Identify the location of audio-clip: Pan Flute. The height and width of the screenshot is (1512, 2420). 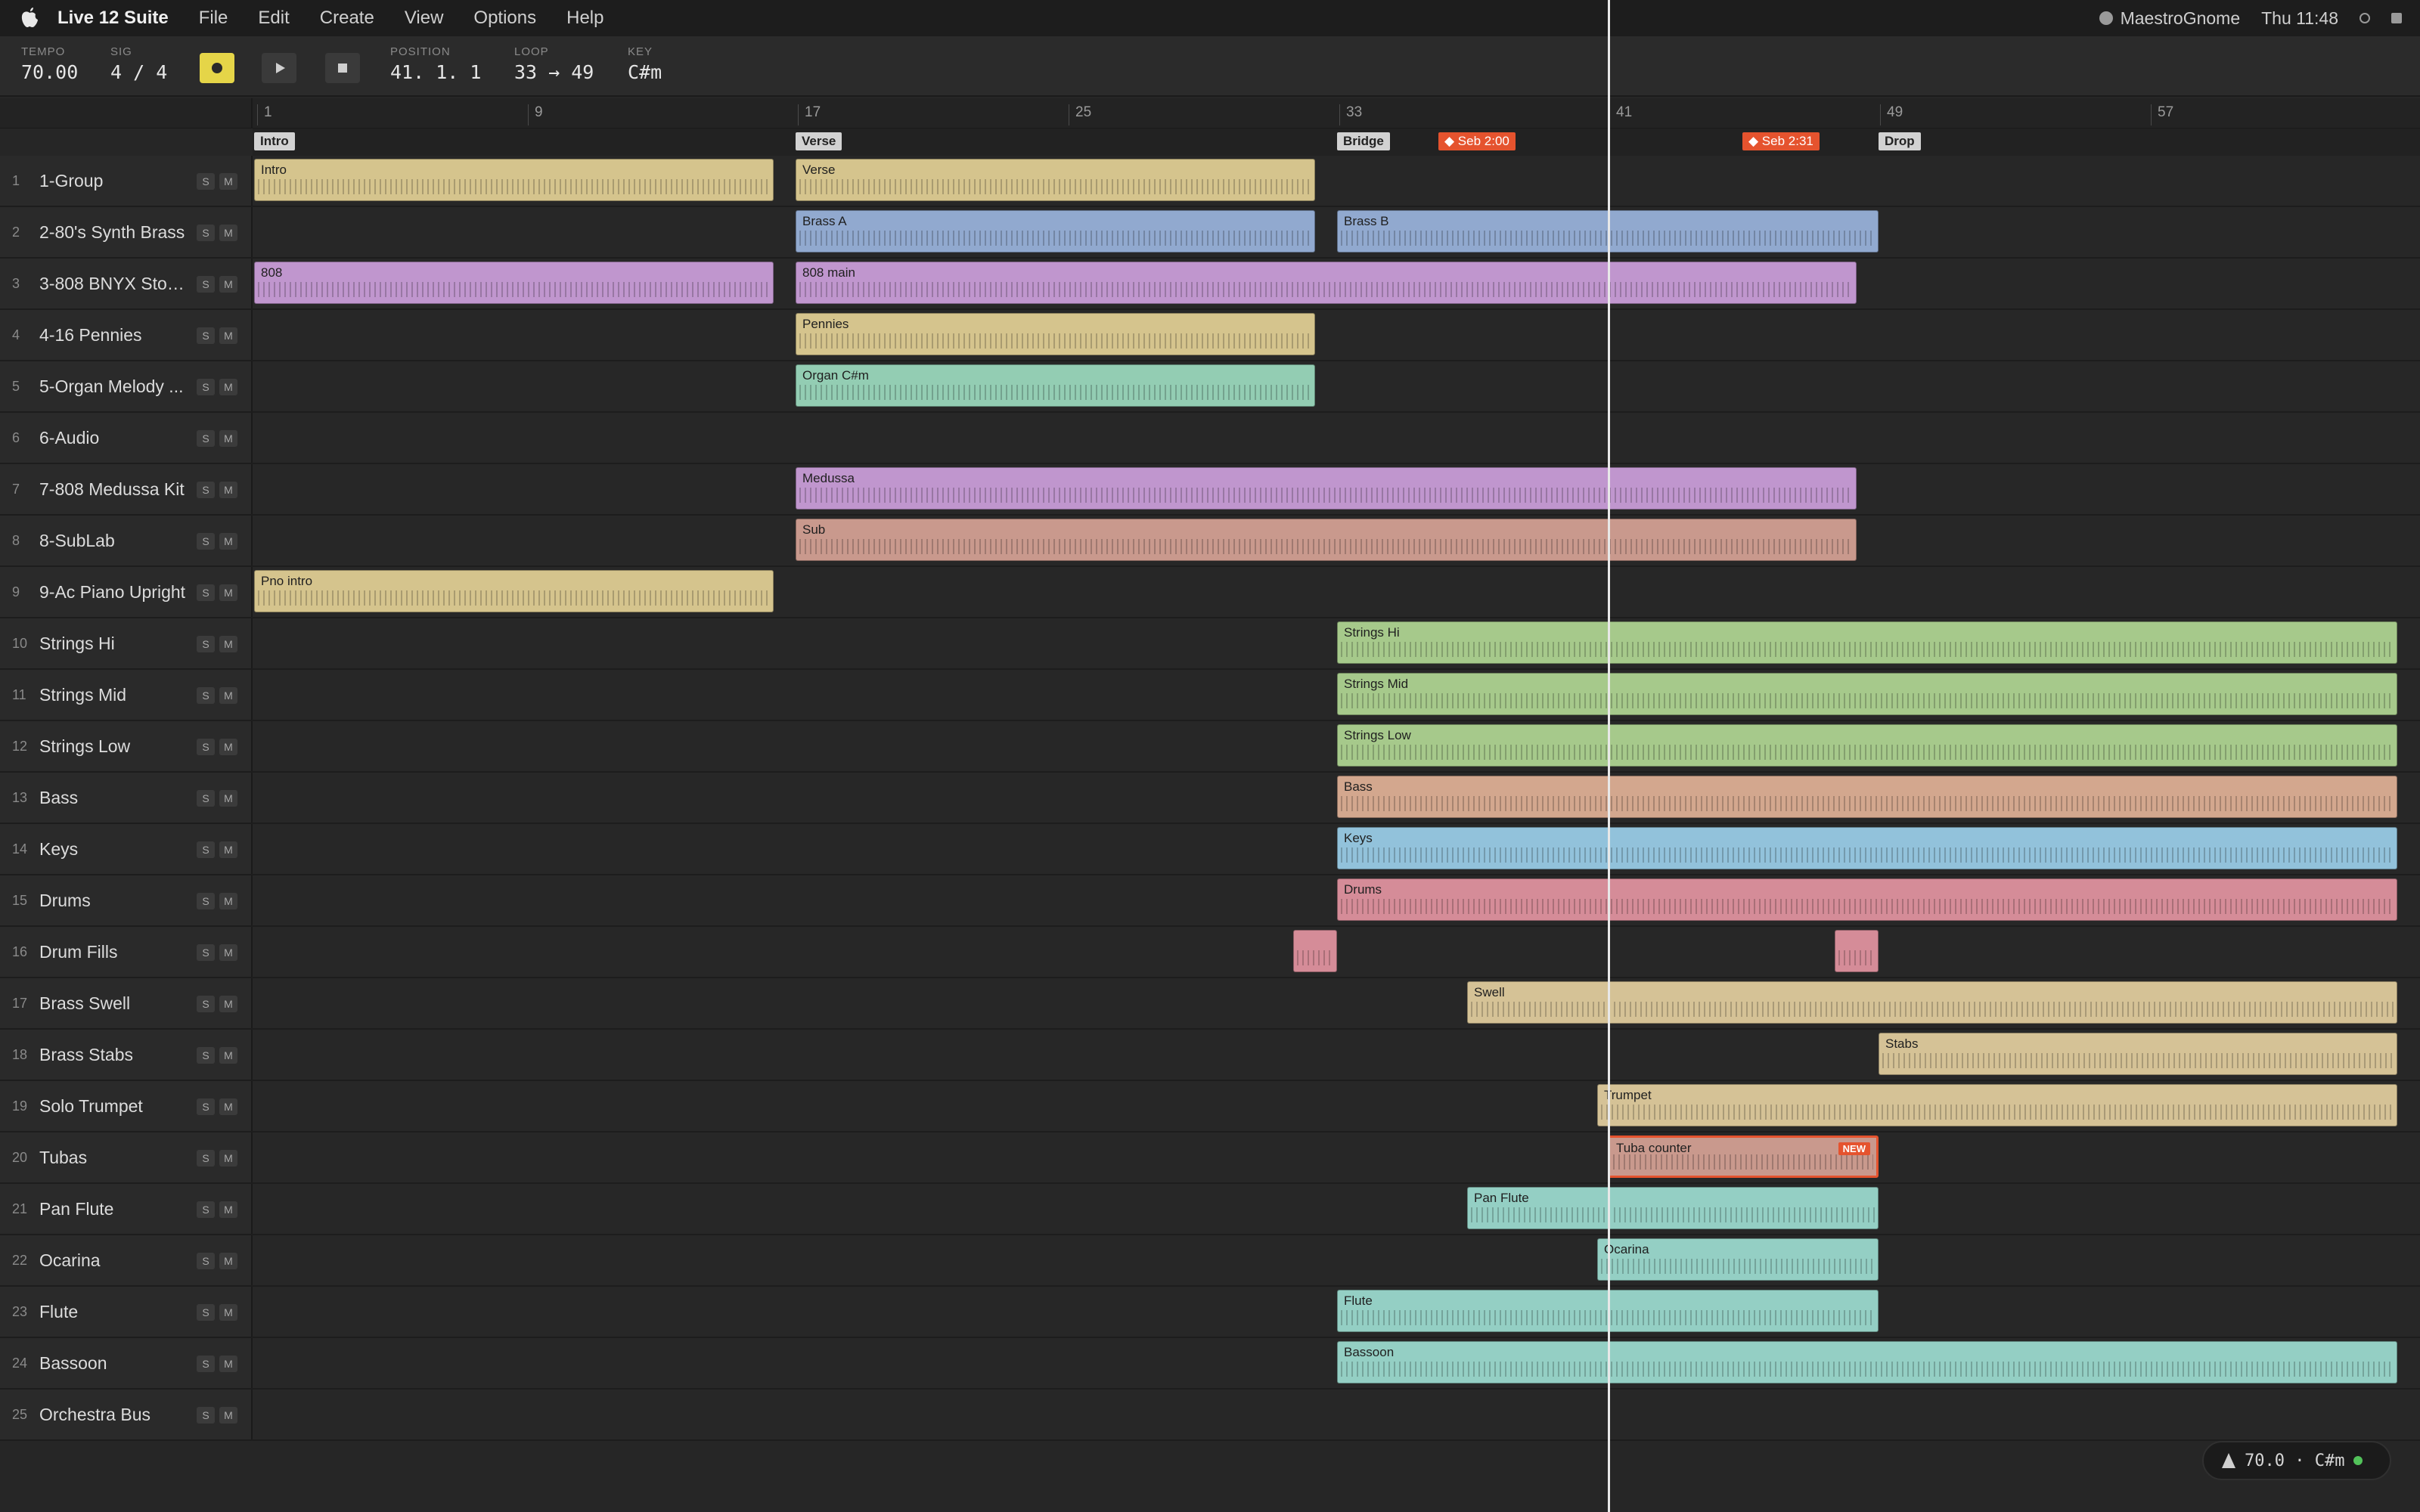
(1673, 1208).